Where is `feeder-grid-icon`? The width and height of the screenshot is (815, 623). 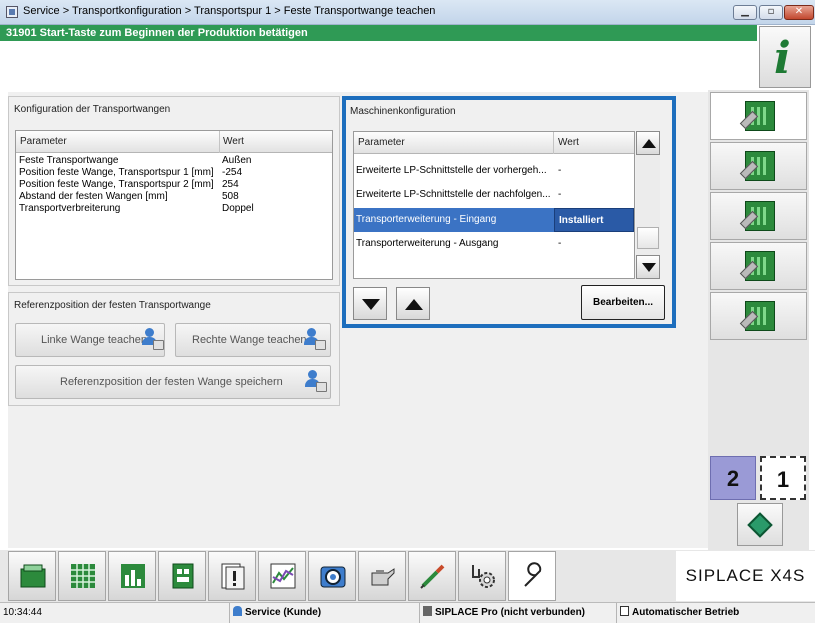
feeder-grid-icon is located at coordinates (83, 576).